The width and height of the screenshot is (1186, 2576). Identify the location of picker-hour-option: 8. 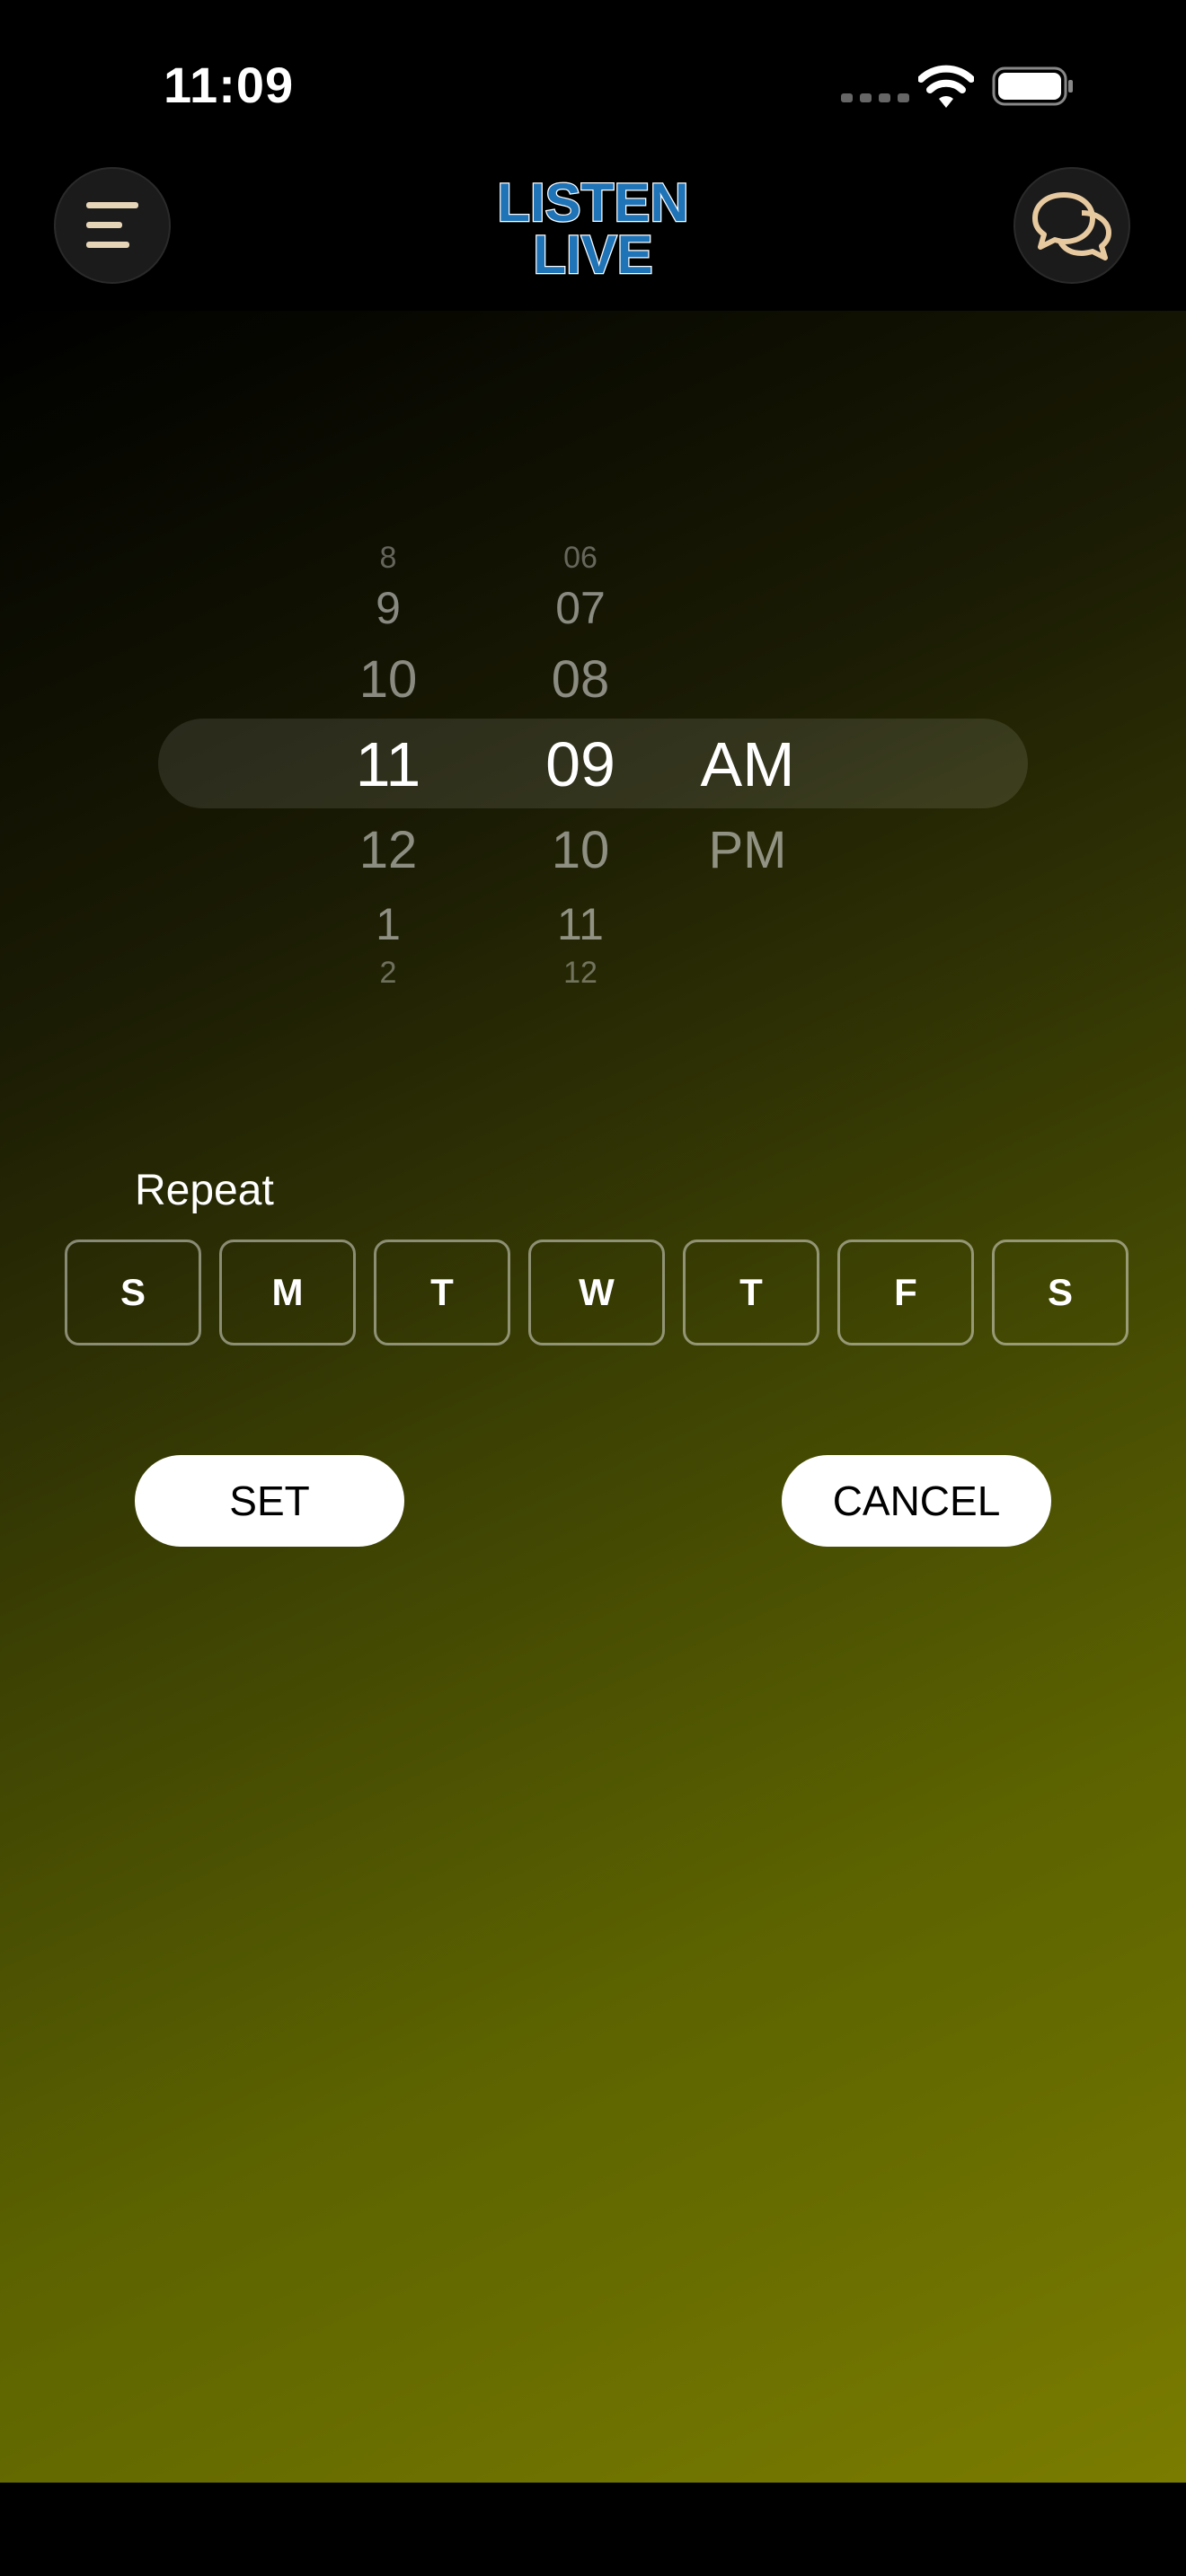
(388, 558).